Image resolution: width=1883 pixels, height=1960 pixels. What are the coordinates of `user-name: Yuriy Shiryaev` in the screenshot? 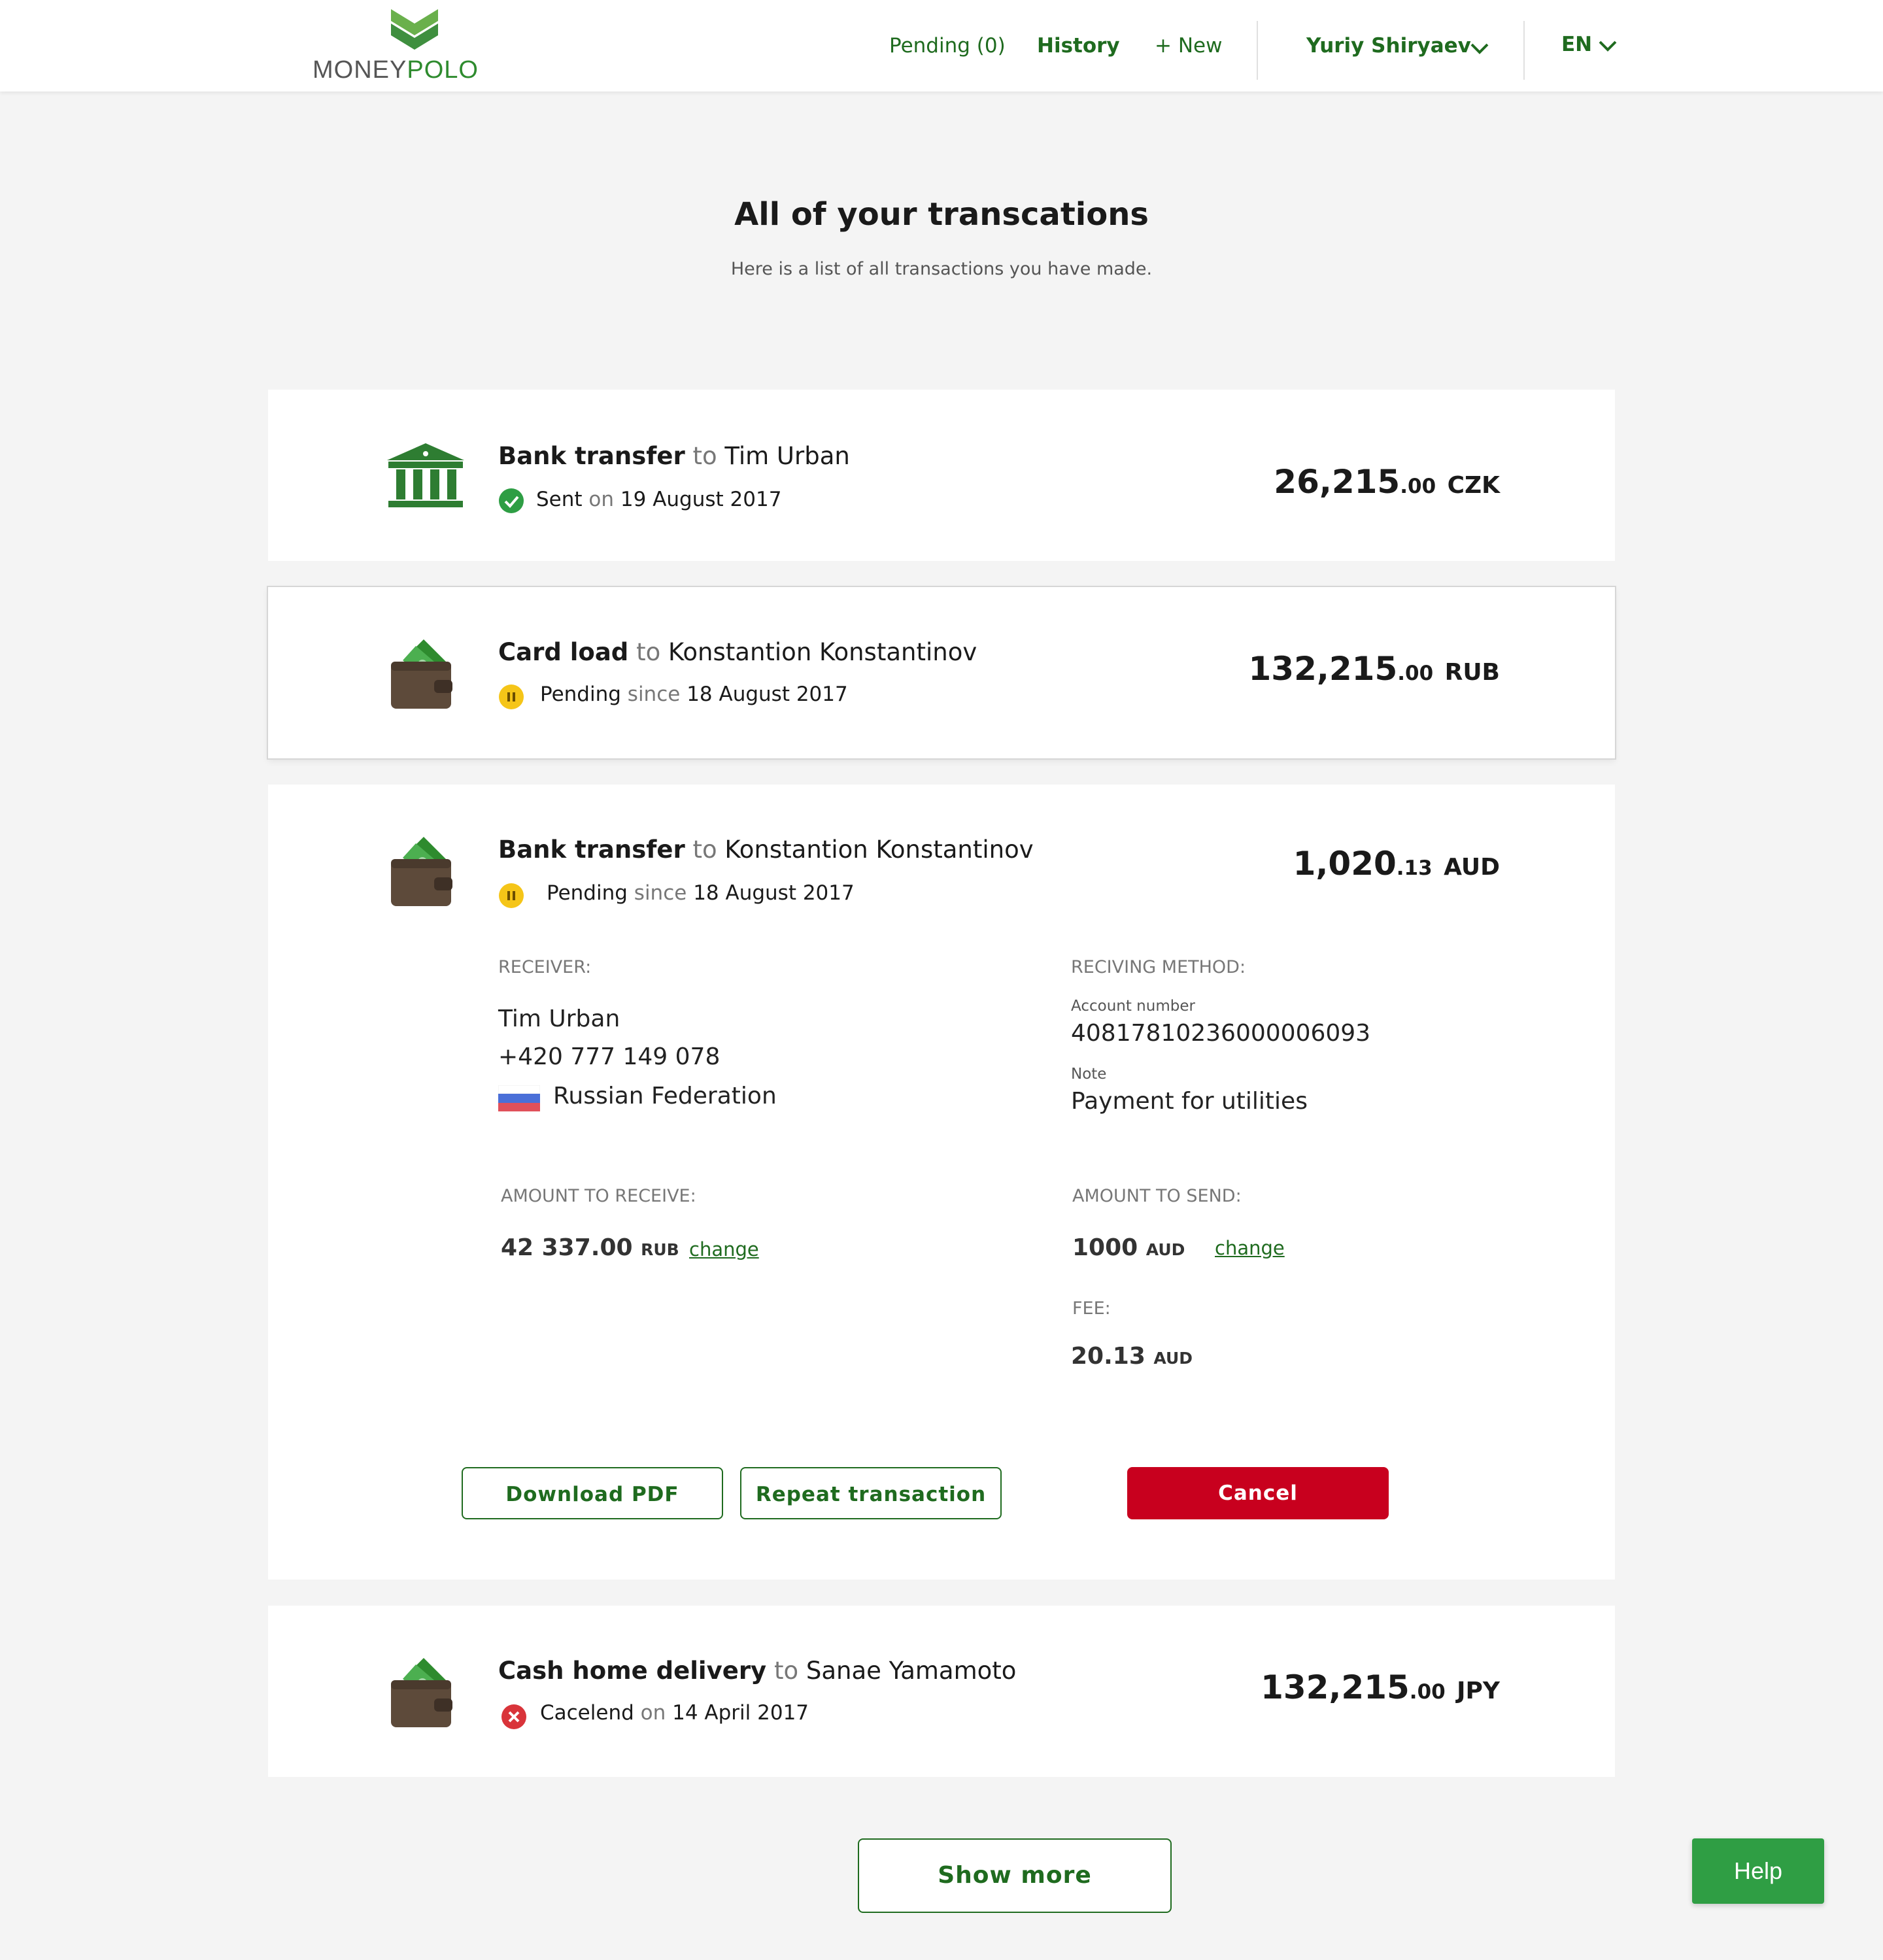 It's located at (1388, 46).